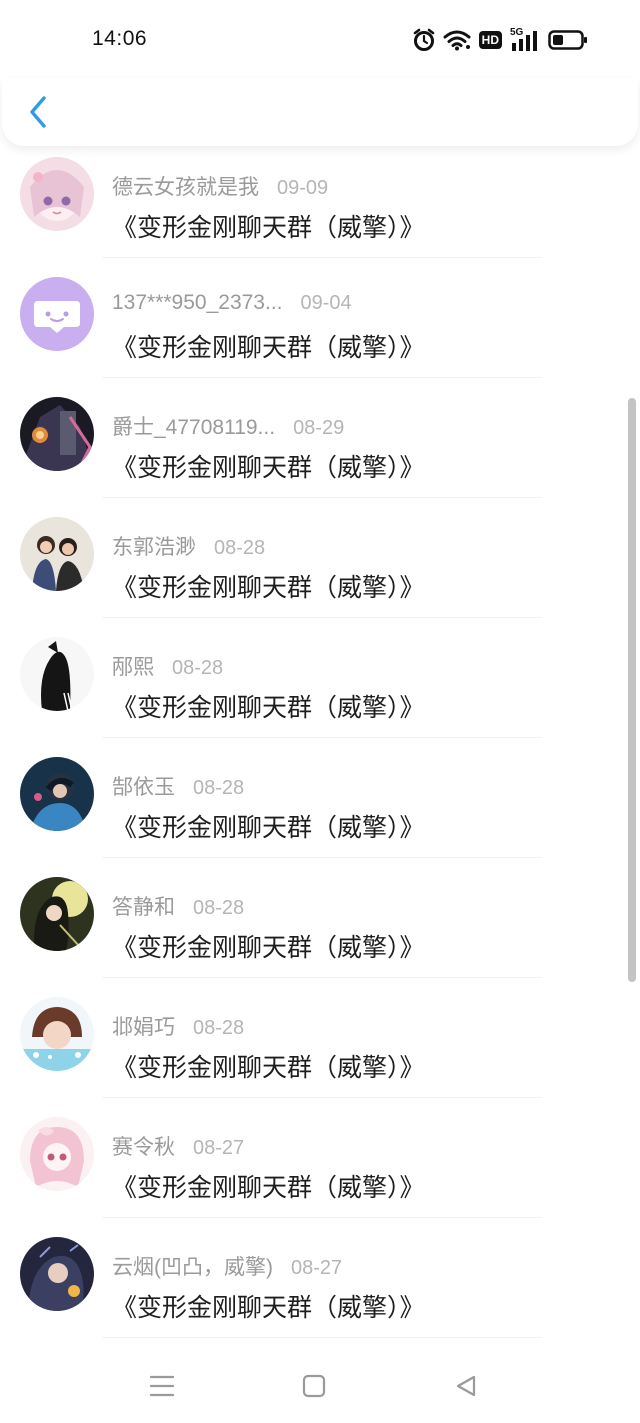 This screenshot has height=1423, width=640. I want to click on list-item: 云烟(凹凸，威擎) 08-27 《变形金刚聊天群（威擎）》, so click(320, 1278).